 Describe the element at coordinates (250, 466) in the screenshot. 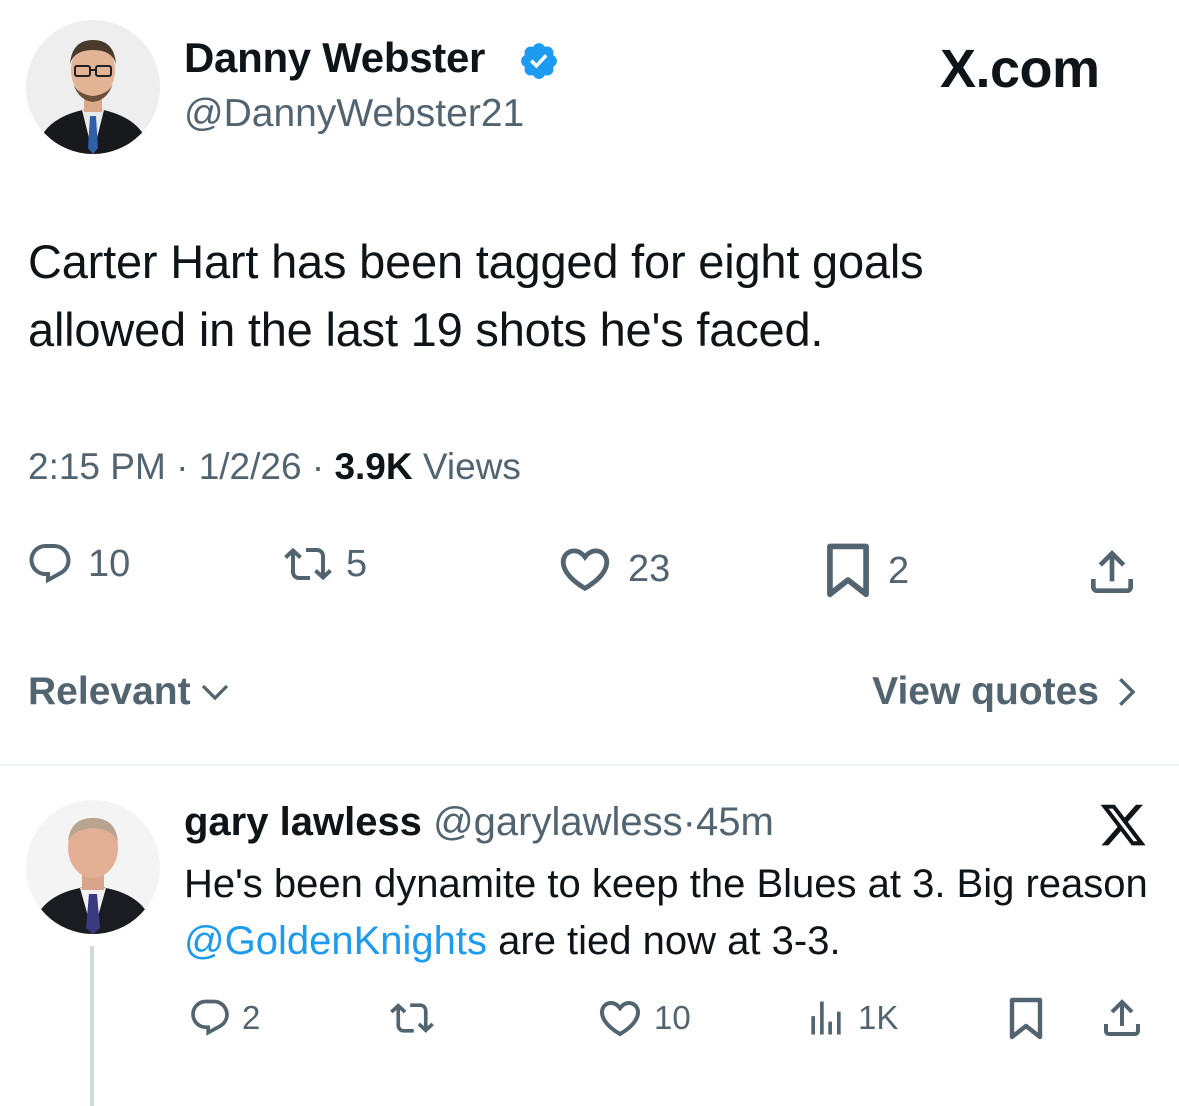

I see `tweet-date: 1/2/26` at that location.